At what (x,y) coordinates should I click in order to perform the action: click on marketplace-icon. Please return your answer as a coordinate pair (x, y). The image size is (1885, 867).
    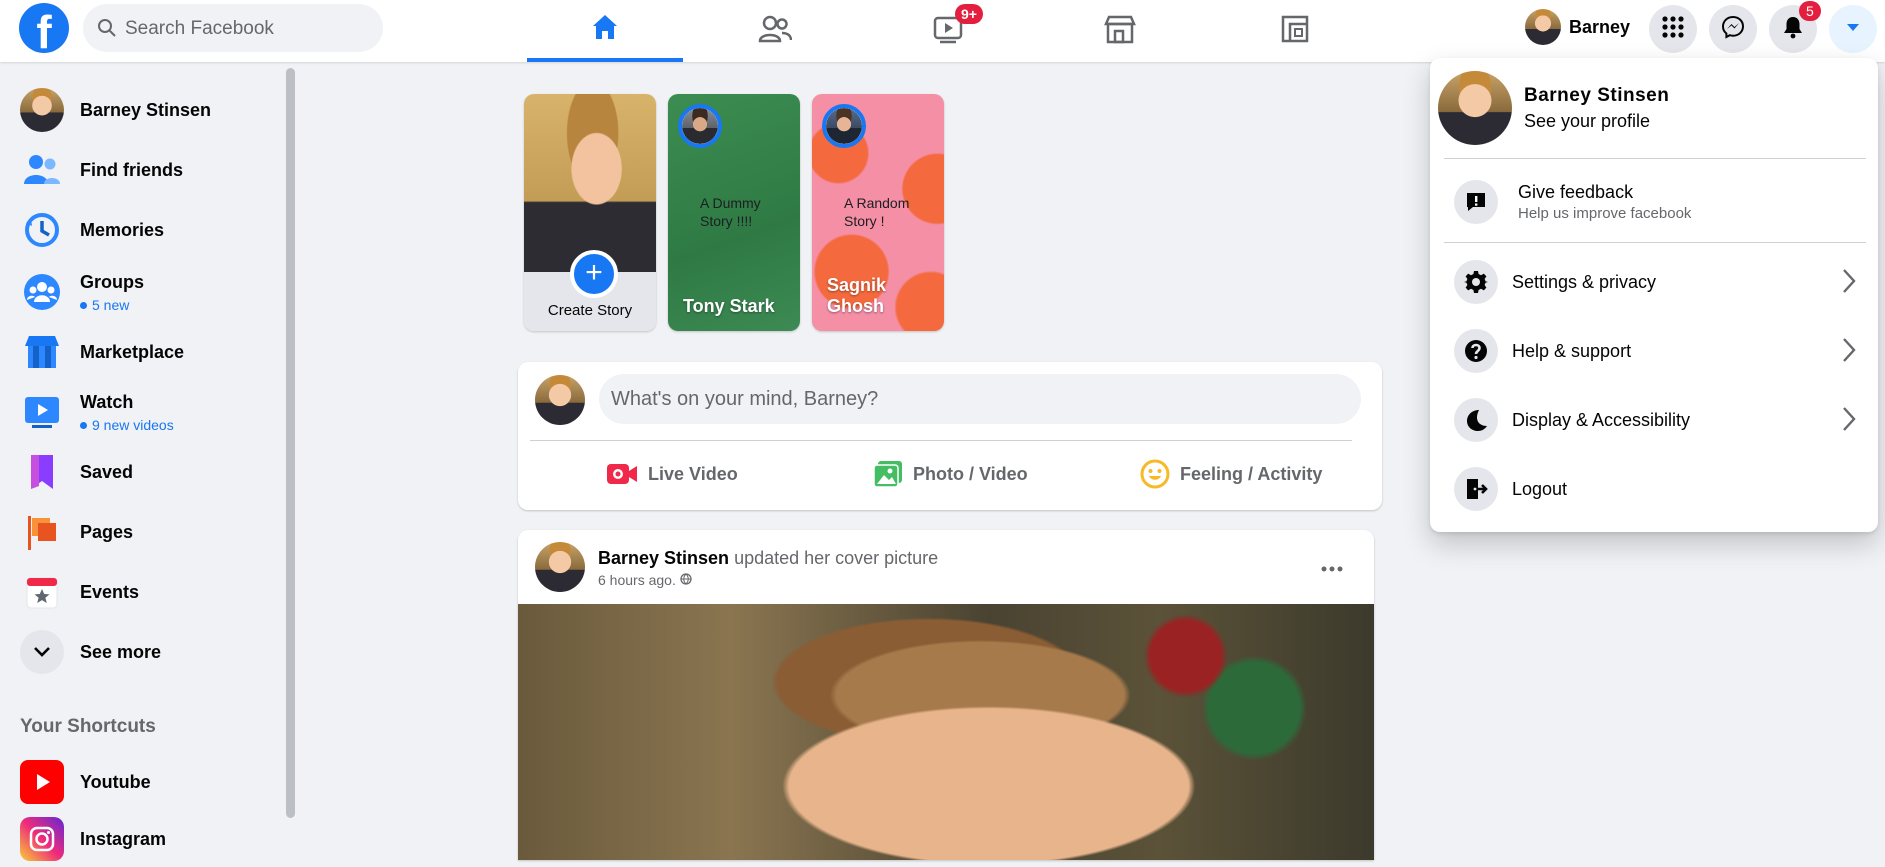
    Looking at the image, I should click on (1120, 31).